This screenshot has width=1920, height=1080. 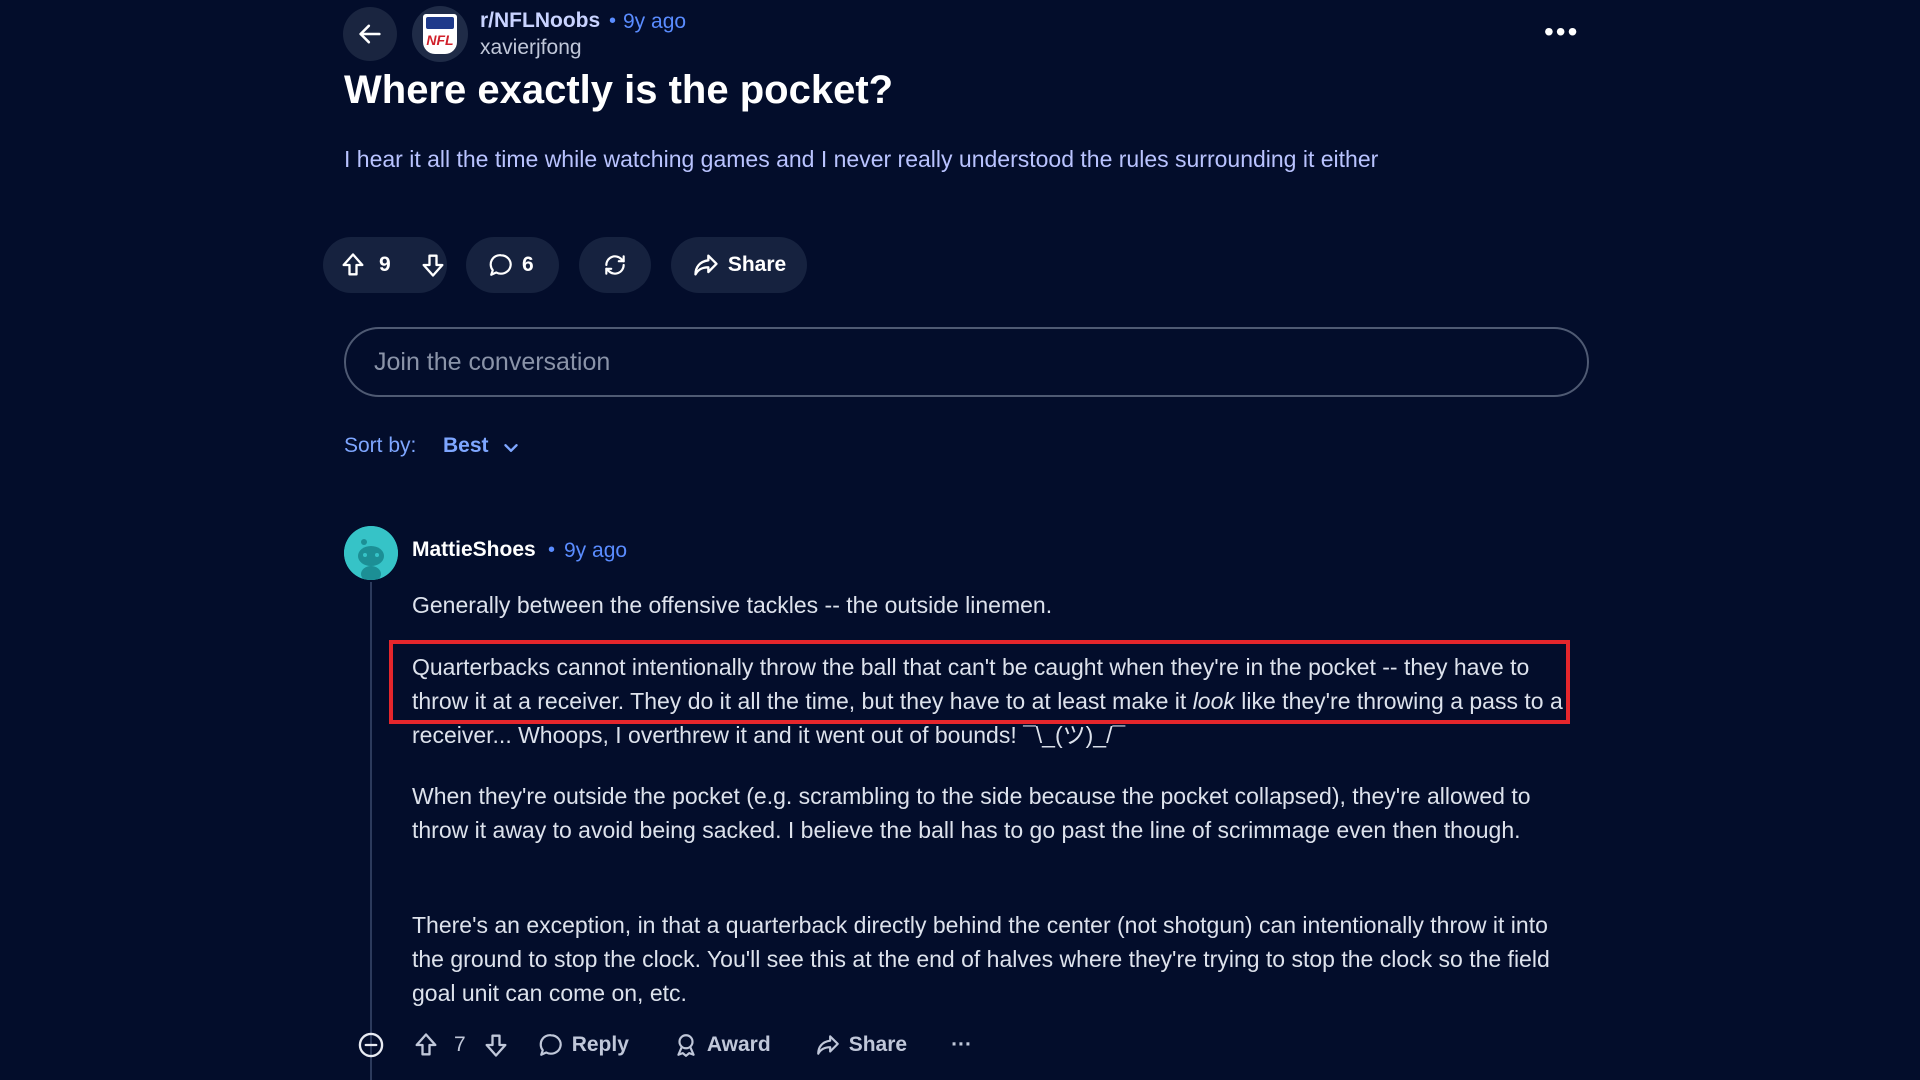 I want to click on back-button, so click(x=370, y=34).